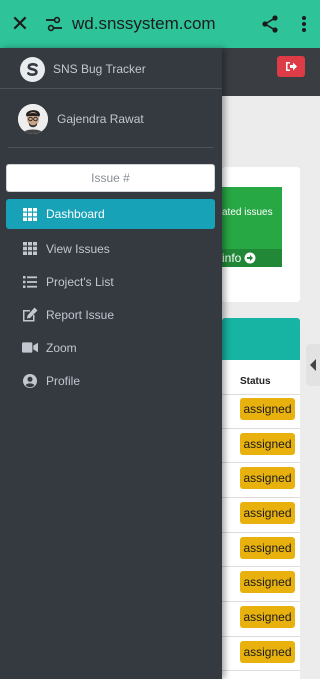  What do you see at coordinates (30, 348) in the screenshot?
I see `video-icon` at bounding box center [30, 348].